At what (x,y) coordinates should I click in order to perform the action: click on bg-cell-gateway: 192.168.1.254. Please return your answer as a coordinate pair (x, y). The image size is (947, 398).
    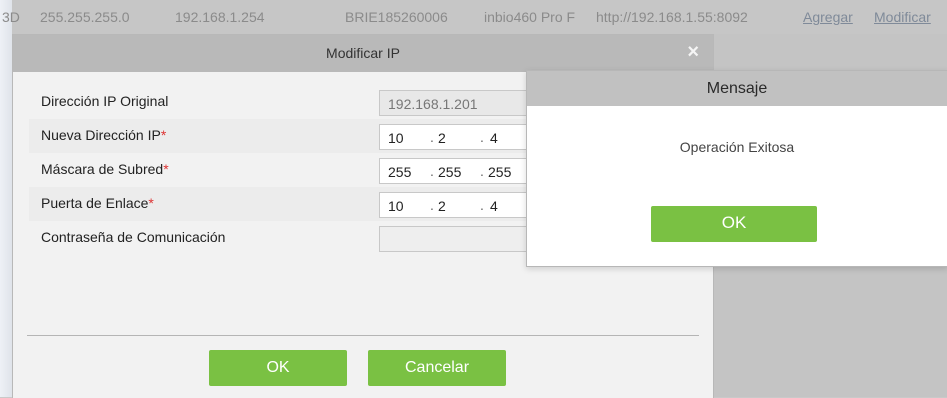
    Looking at the image, I should click on (220, 17).